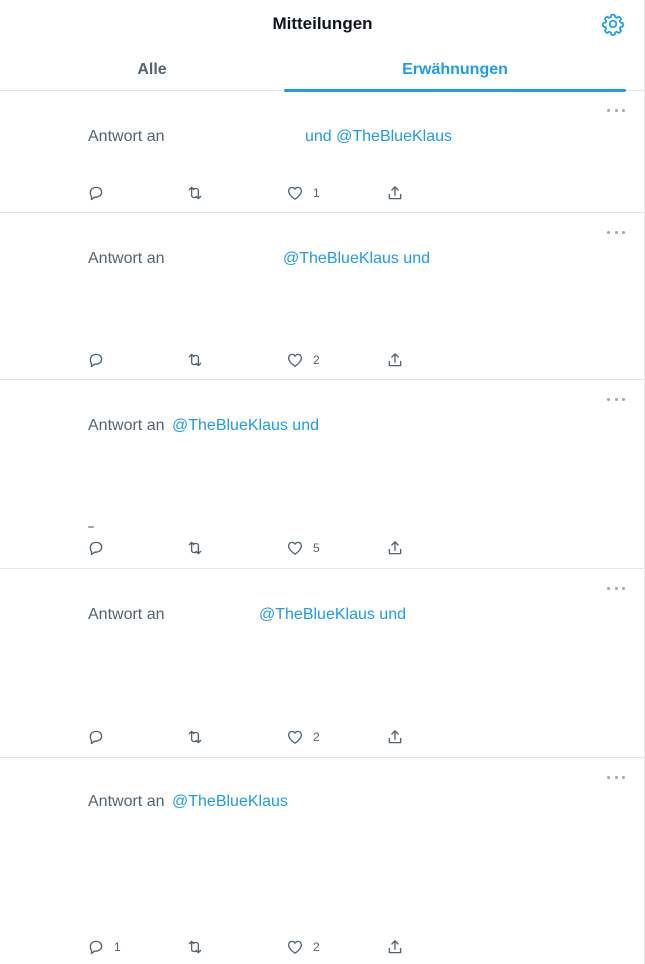 The image size is (645, 964). I want to click on clipped-text-fragment, so click(91, 527).